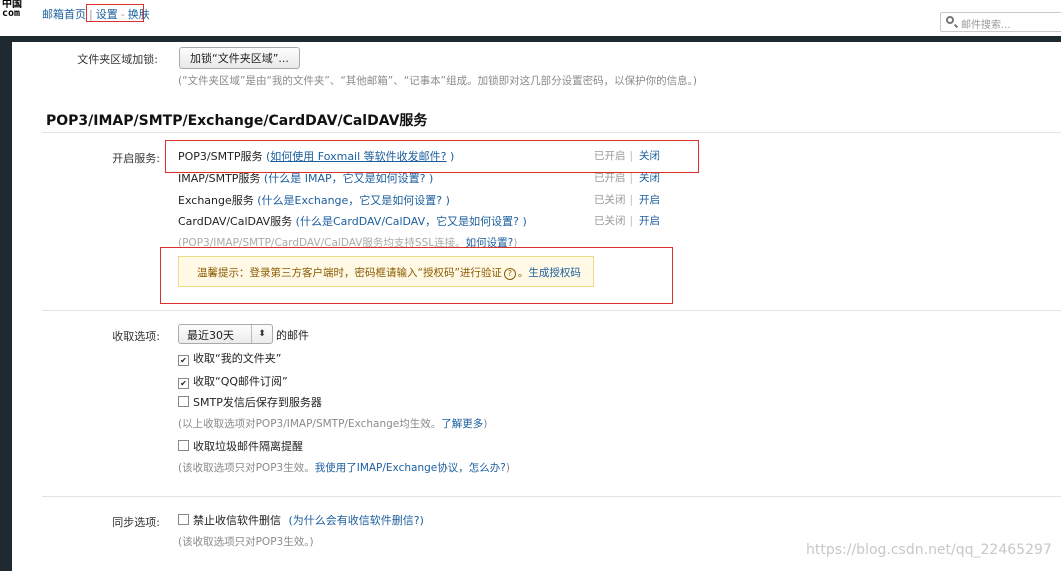 This screenshot has height=571, width=1061. What do you see at coordinates (237, 358) in the screenshot?
I see `option-label: 收取“我的文件夹”` at bounding box center [237, 358].